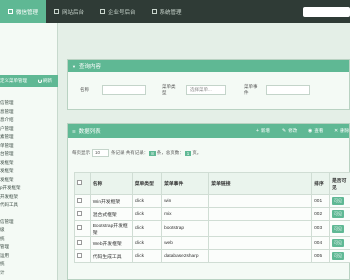 This screenshot has height=280, width=350. I want to click on name-cell: 混合式框架, so click(111, 214).